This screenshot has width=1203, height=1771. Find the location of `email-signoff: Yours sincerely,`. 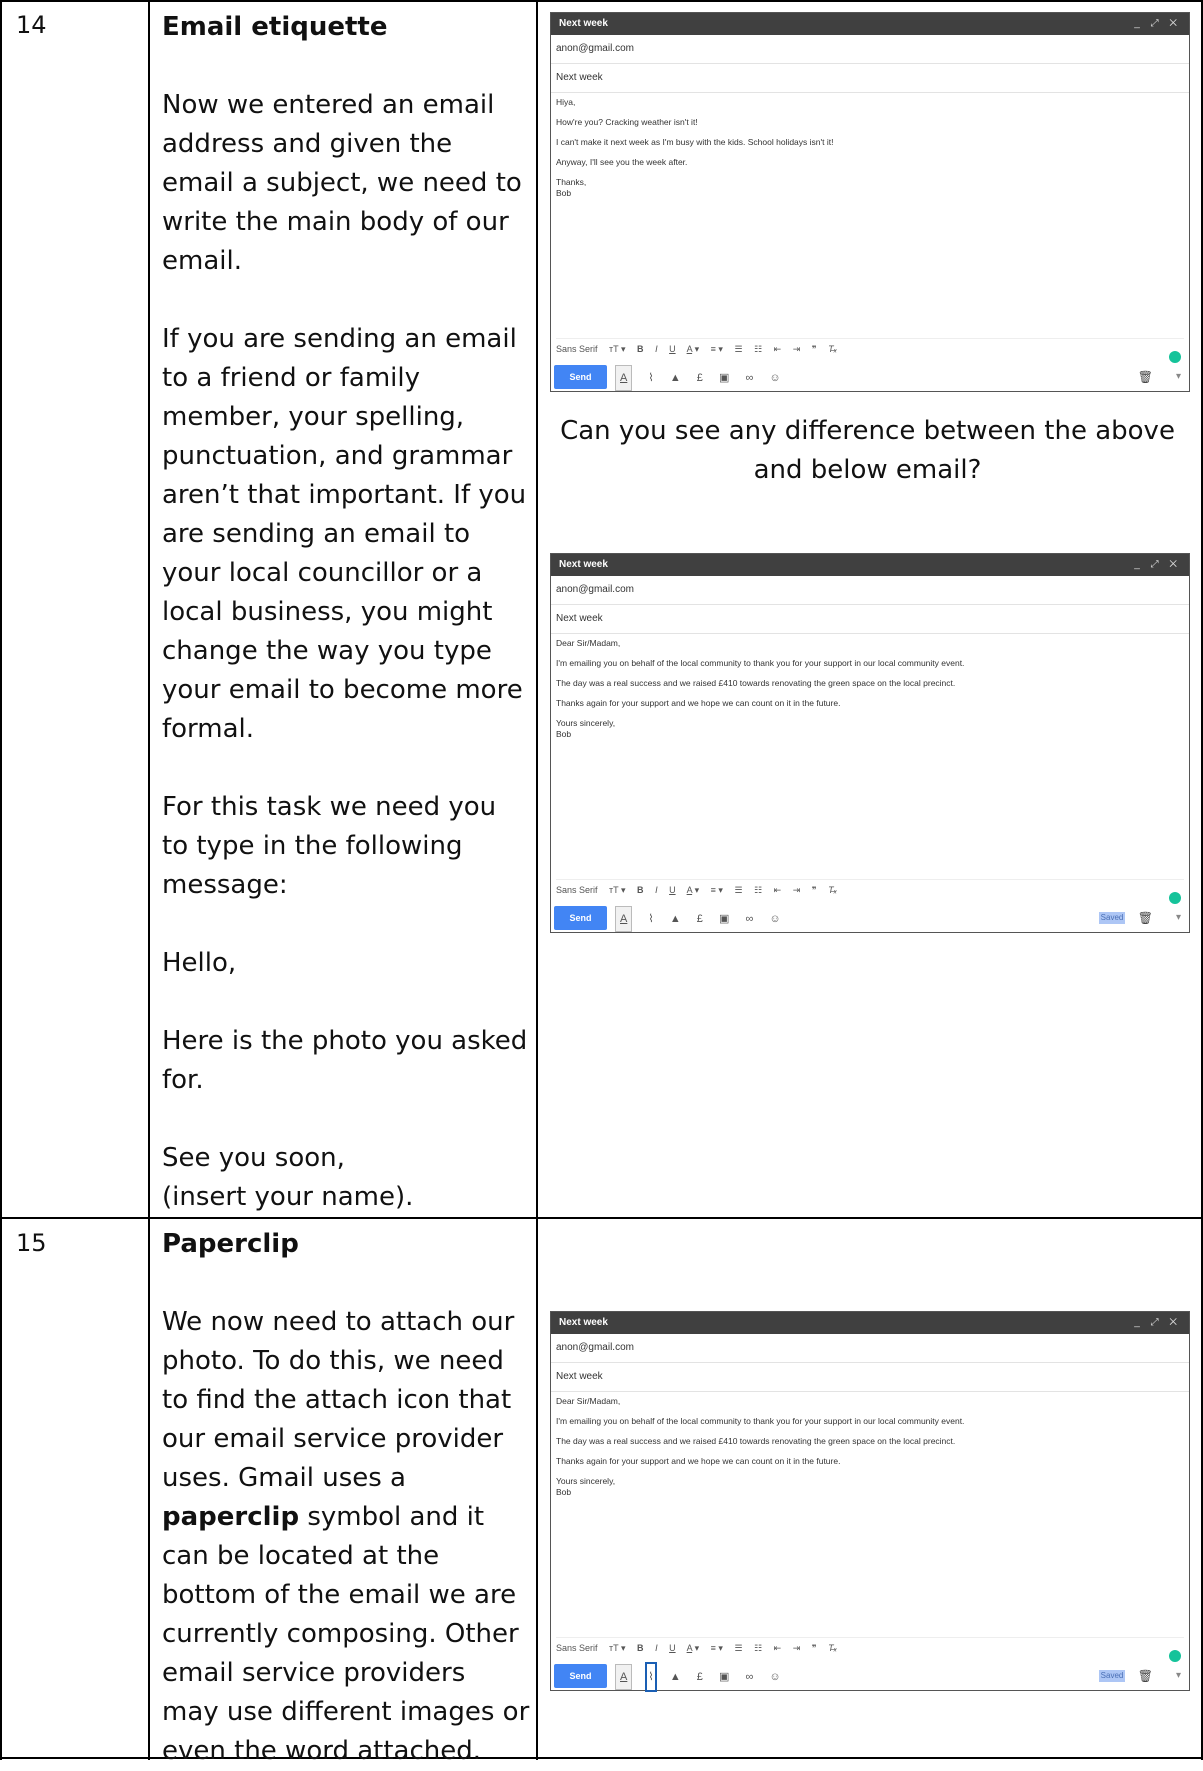

email-signoff: Yours sincerely, is located at coordinates (586, 1481).